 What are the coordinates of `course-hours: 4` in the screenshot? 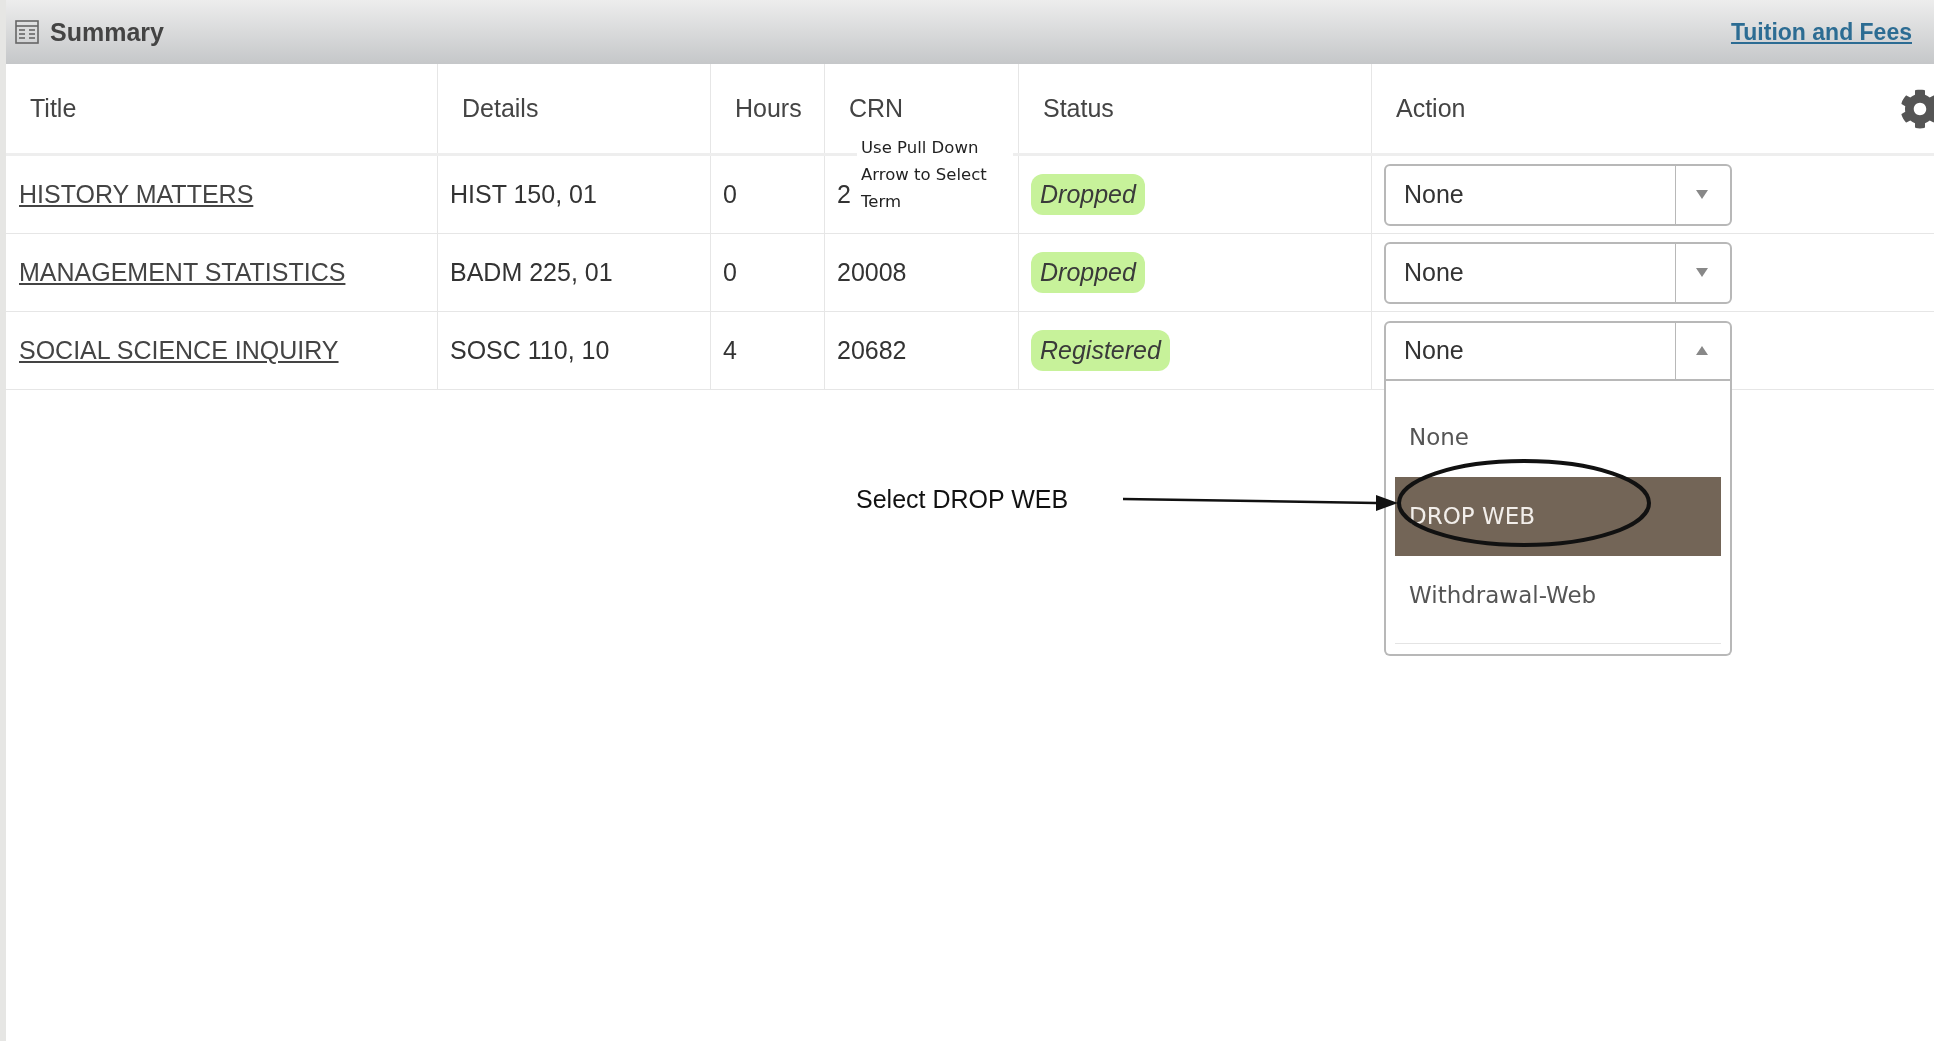 It's located at (730, 350).